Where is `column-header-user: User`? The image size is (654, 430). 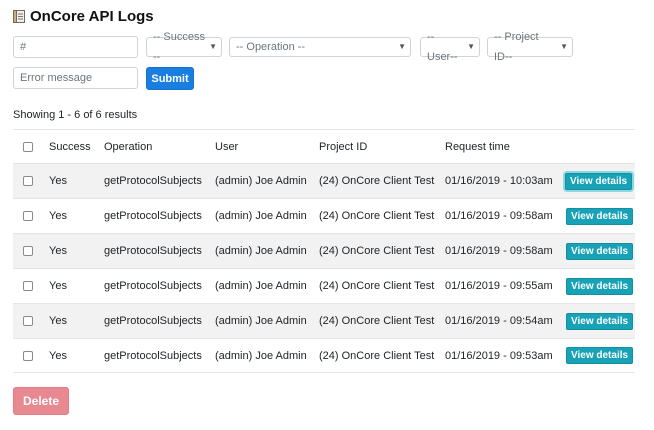 column-header-user: User is located at coordinates (227, 146).